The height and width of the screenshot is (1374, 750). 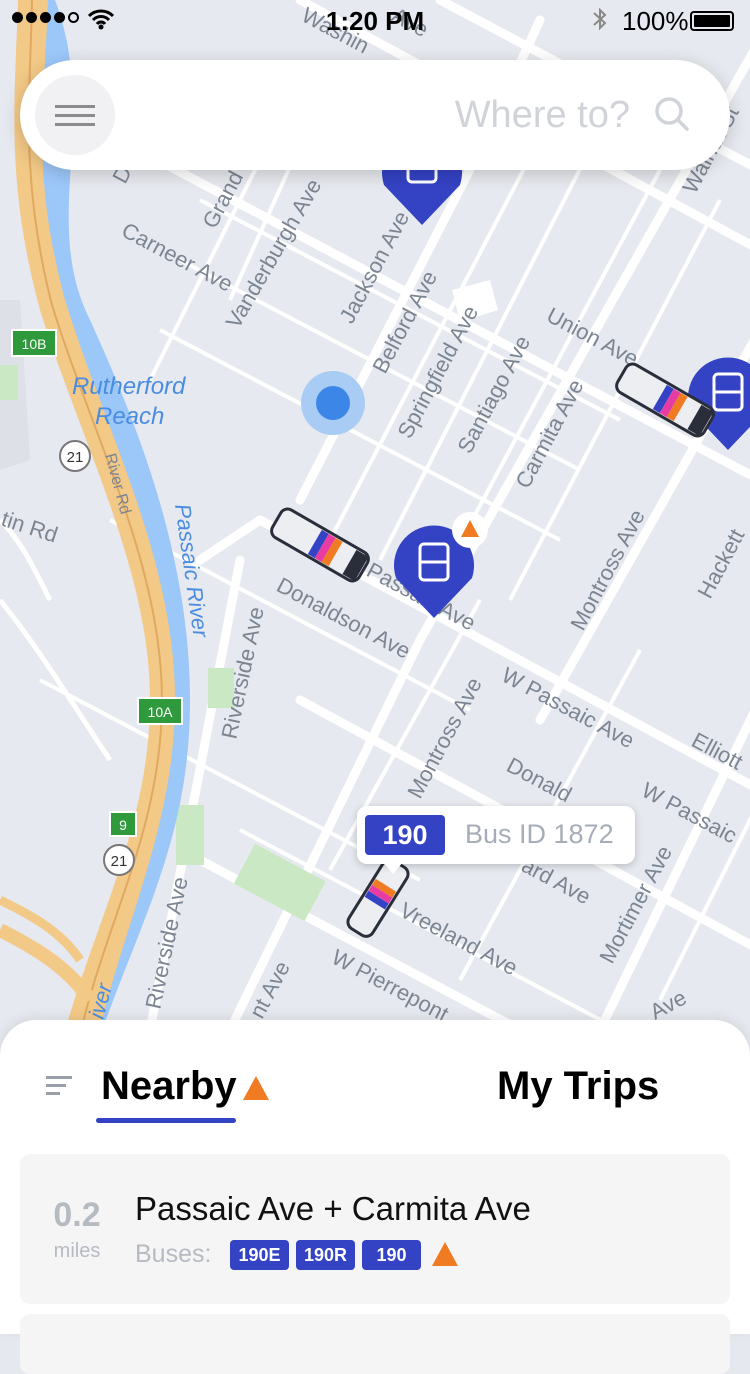 I want to click on filter-icon, so click(x=60, y=1086).